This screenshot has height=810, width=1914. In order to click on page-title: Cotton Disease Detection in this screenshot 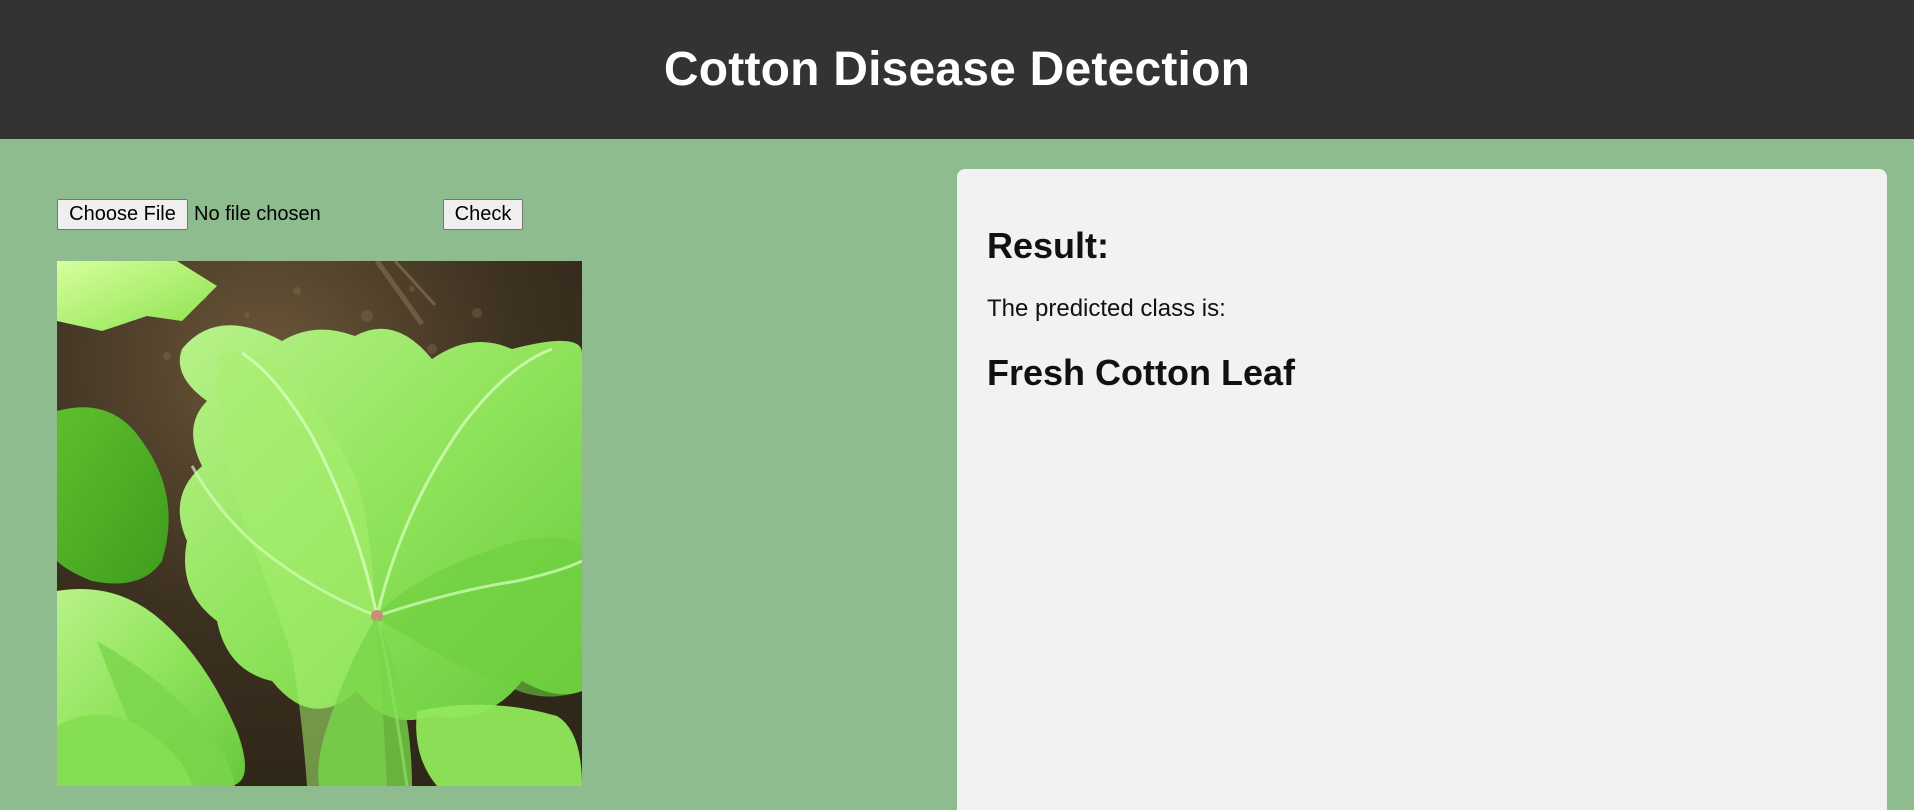, I will do `click(957, 69)`.